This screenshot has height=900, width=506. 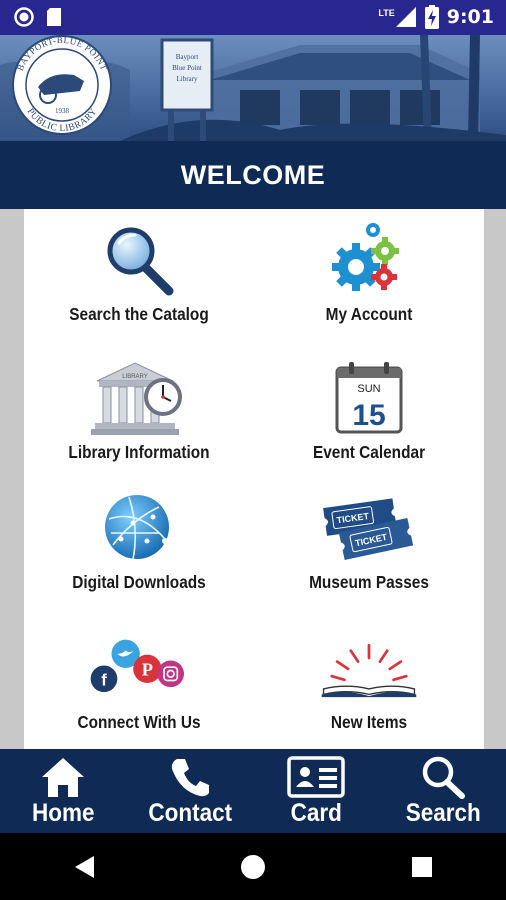 What do you see at coordinates (368, 415) in the screenshot?
I see `calendar-date: 15` at bounding box center [368, 415].